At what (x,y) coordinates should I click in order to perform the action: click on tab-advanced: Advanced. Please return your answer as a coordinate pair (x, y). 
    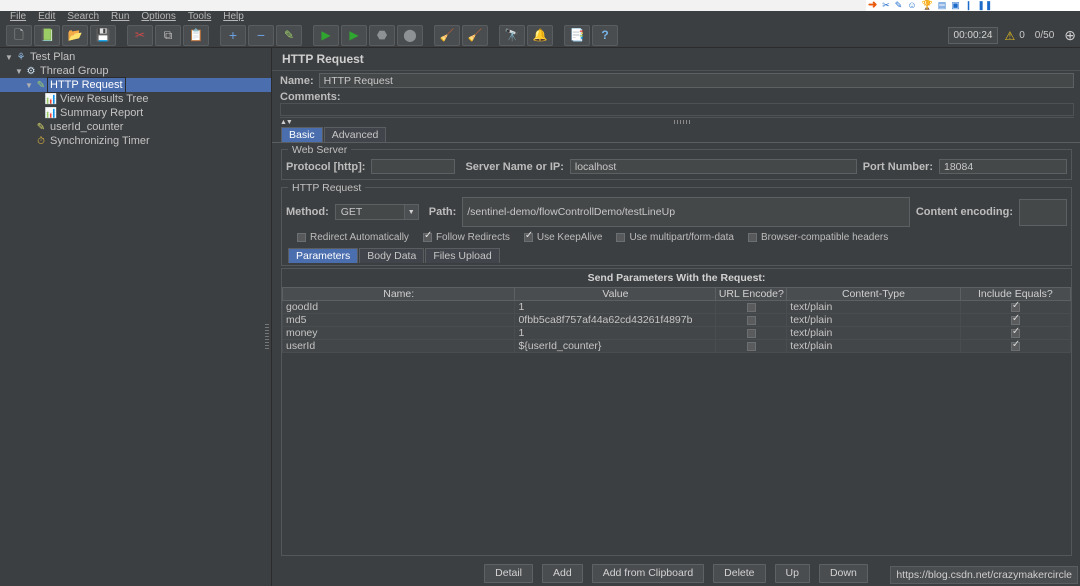
    Looking at the image, I should click on (355, 134).